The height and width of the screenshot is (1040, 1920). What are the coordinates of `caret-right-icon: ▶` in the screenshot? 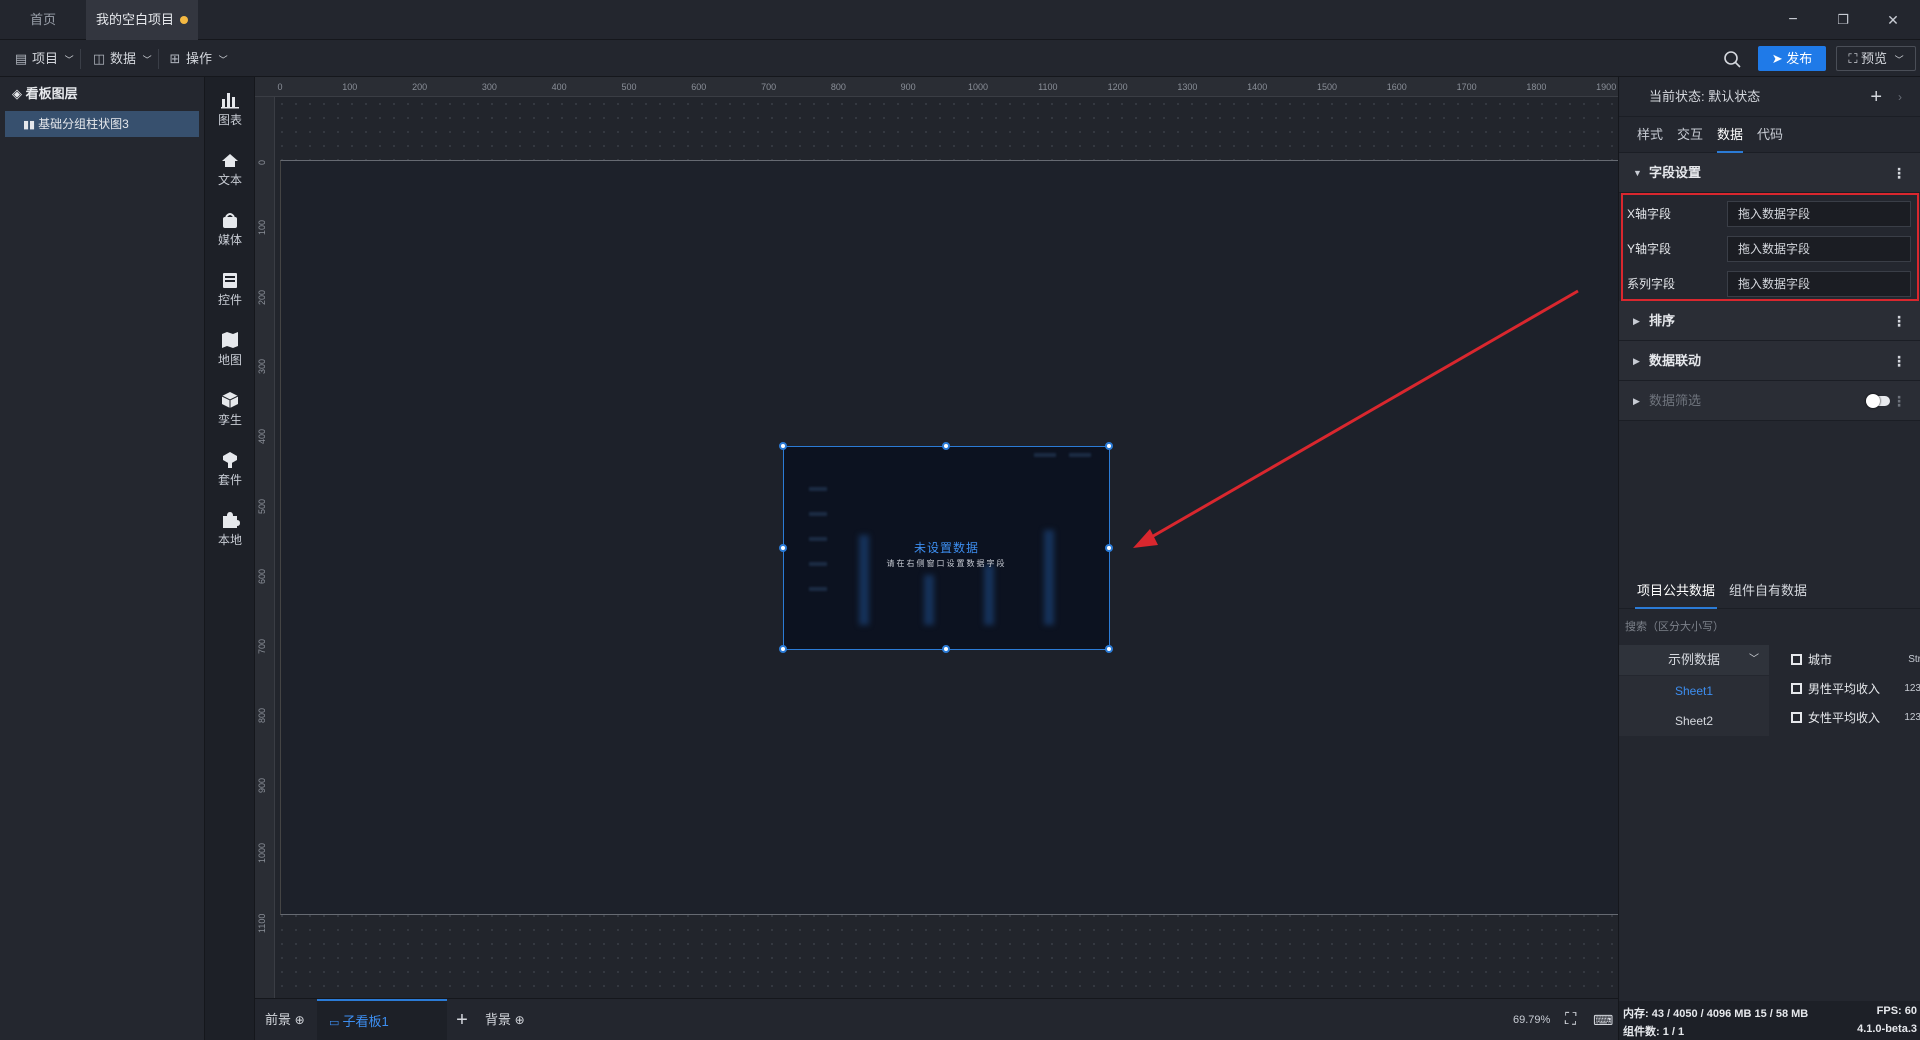 It's located at (1636, 401).